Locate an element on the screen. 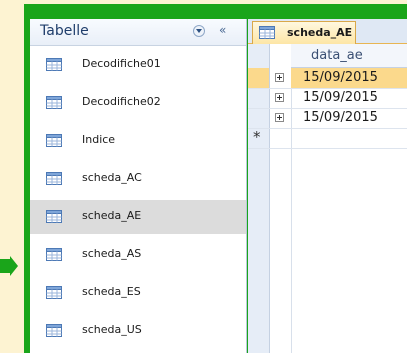  nav-item-label: scheda_US is located at coordinates (112, 329).